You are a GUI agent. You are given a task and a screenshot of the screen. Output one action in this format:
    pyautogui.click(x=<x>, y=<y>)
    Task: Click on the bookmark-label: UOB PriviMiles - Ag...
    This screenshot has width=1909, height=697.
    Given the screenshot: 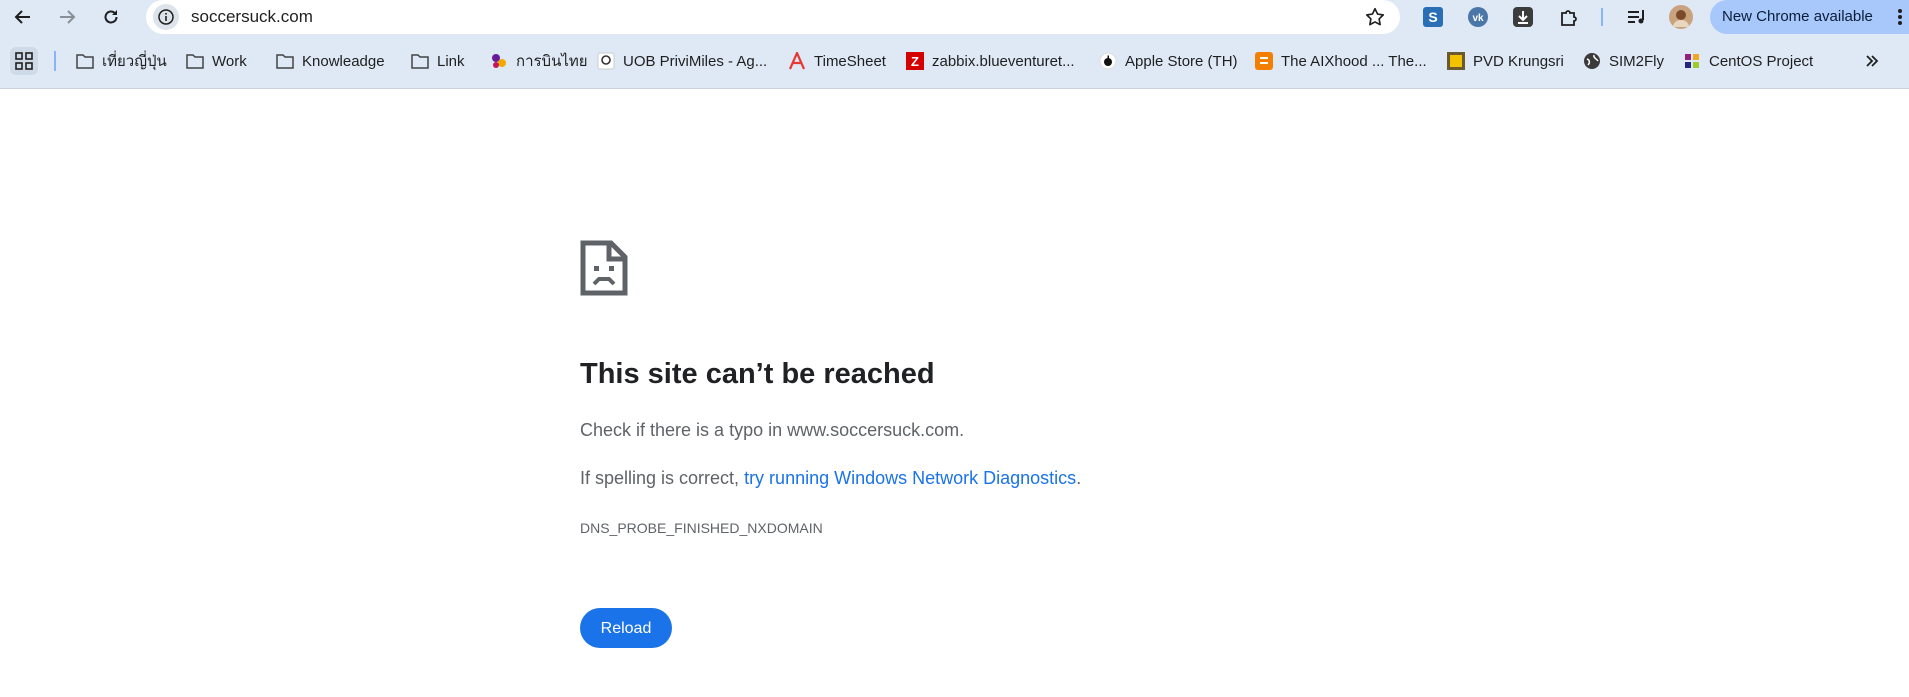 What is the action you would take?
    pyautogui.click(x=695, y=61)
    